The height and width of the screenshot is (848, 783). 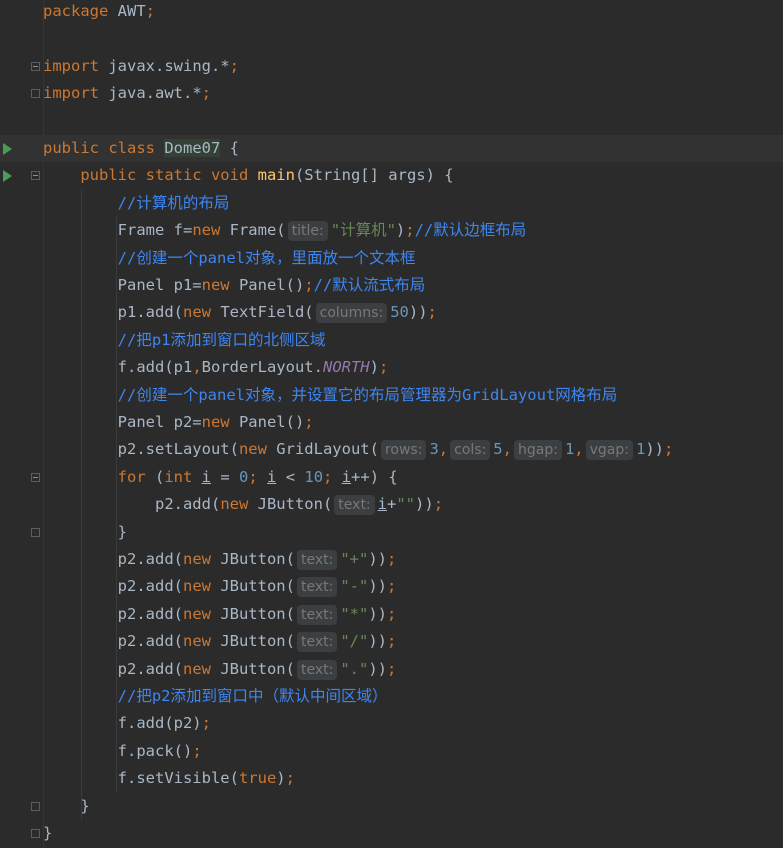 I want to click on code-token: Frame(, so click(x=257, y=230).